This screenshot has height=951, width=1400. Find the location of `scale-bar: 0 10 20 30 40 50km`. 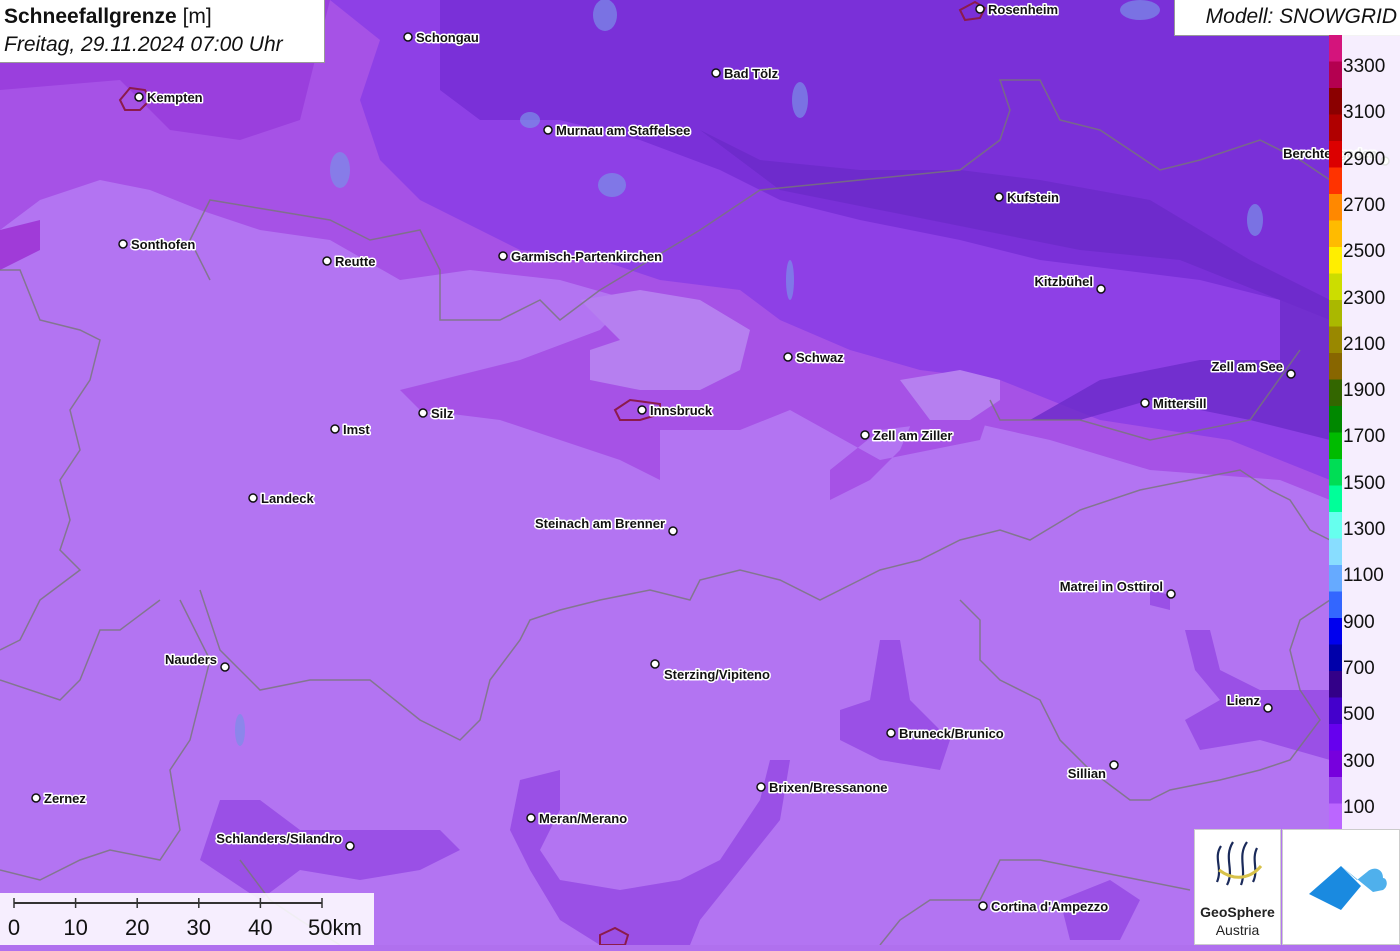

scale-bar: 0 10 20 30 40 50km is located at coordinates (187, 919).